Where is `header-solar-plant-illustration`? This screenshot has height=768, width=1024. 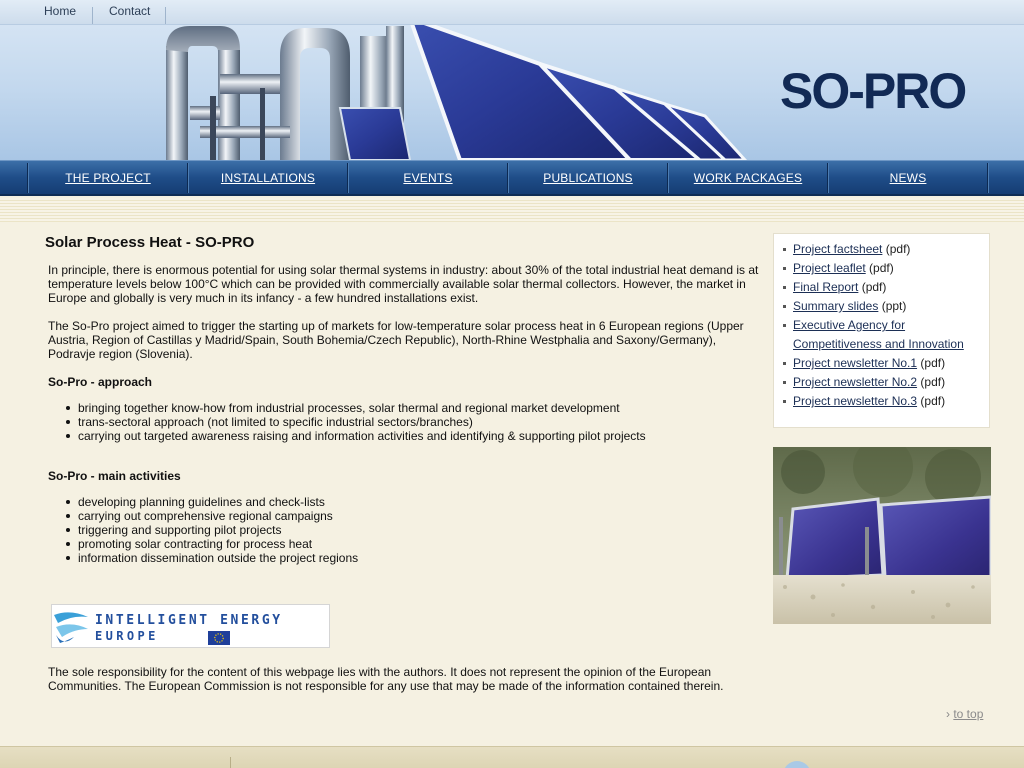
header-solar-plant-illustration is located at coordinates (457, 88).